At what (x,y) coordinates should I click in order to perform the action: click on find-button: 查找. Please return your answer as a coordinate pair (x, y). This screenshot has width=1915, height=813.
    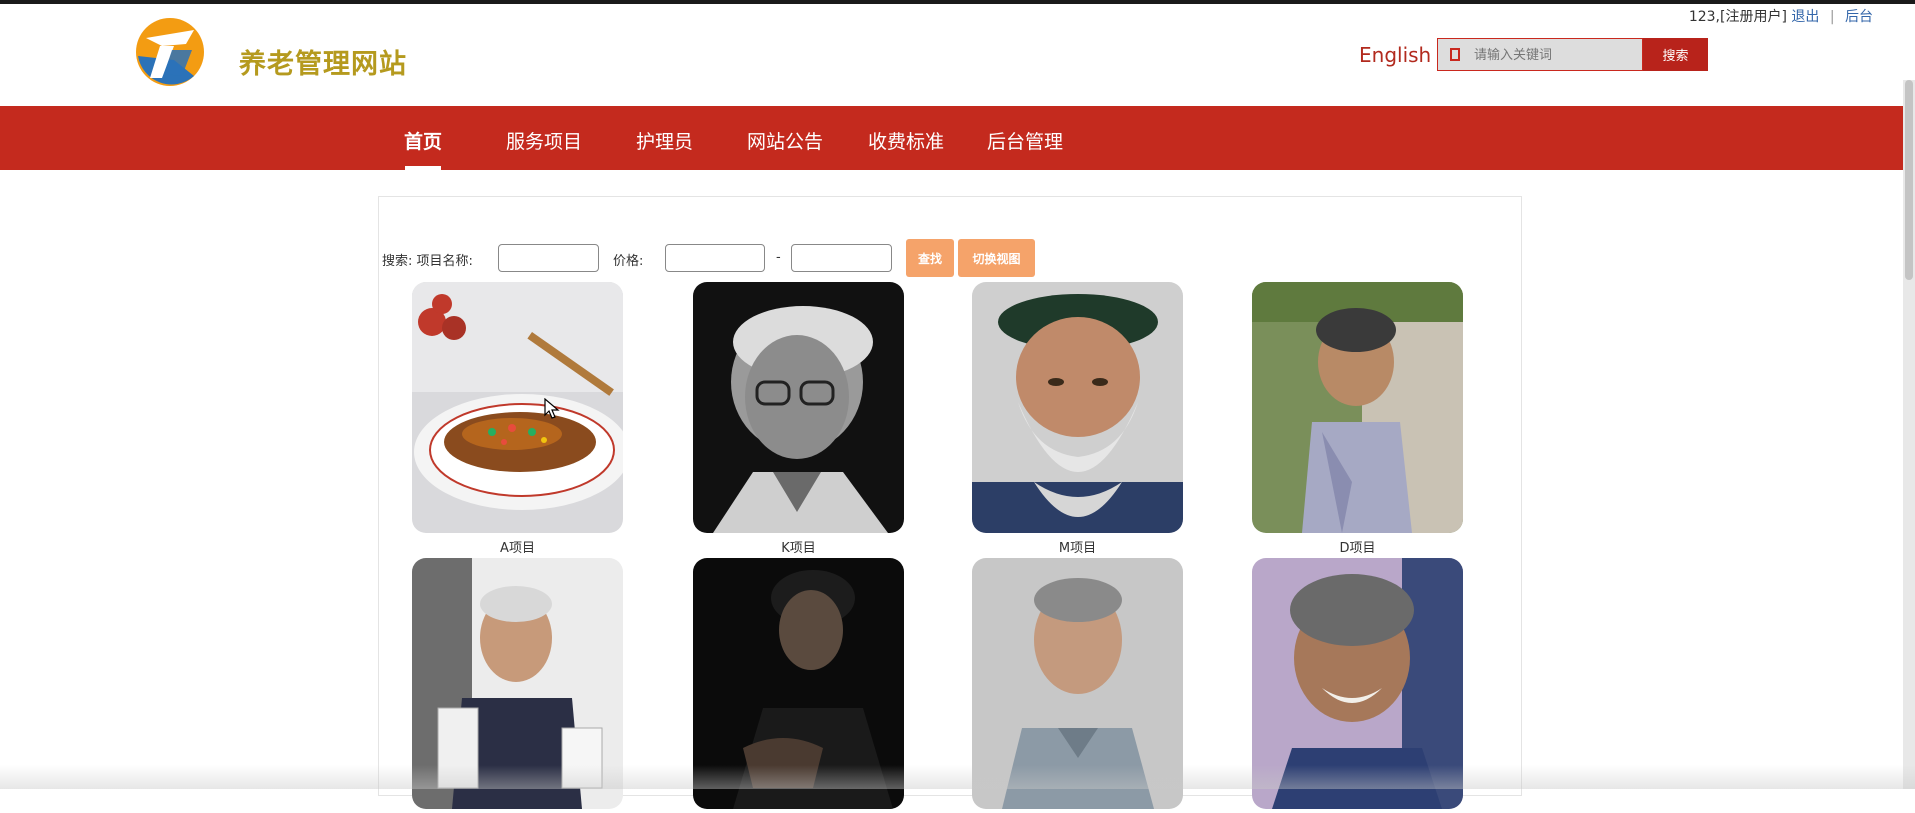
    Looking at the image, I should click on (930, 258).